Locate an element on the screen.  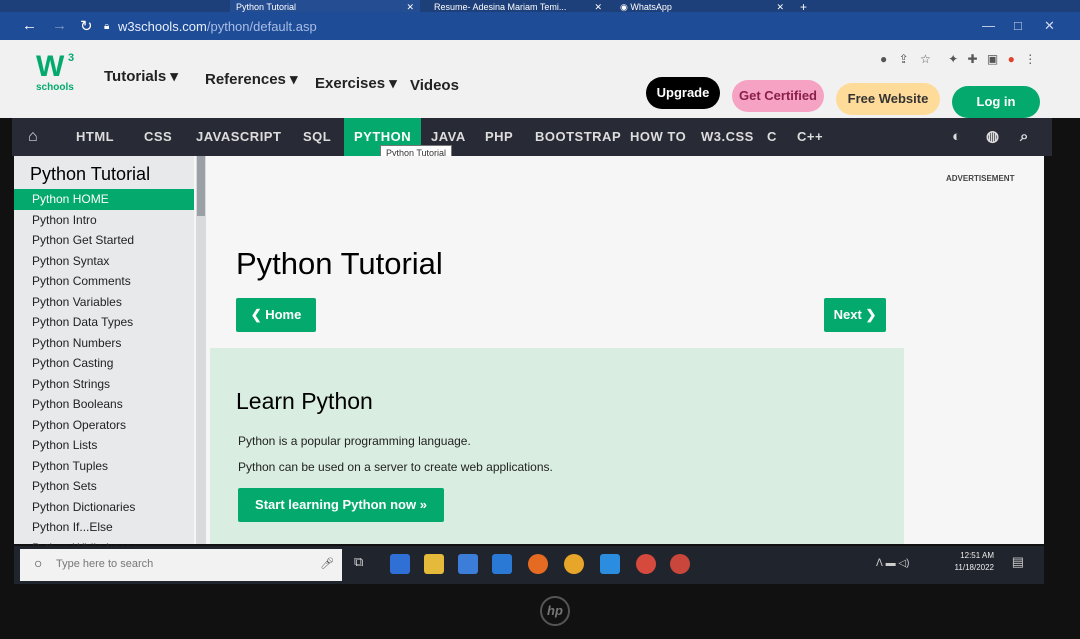
logo-schools: schools is located at coordinates (55, 87).